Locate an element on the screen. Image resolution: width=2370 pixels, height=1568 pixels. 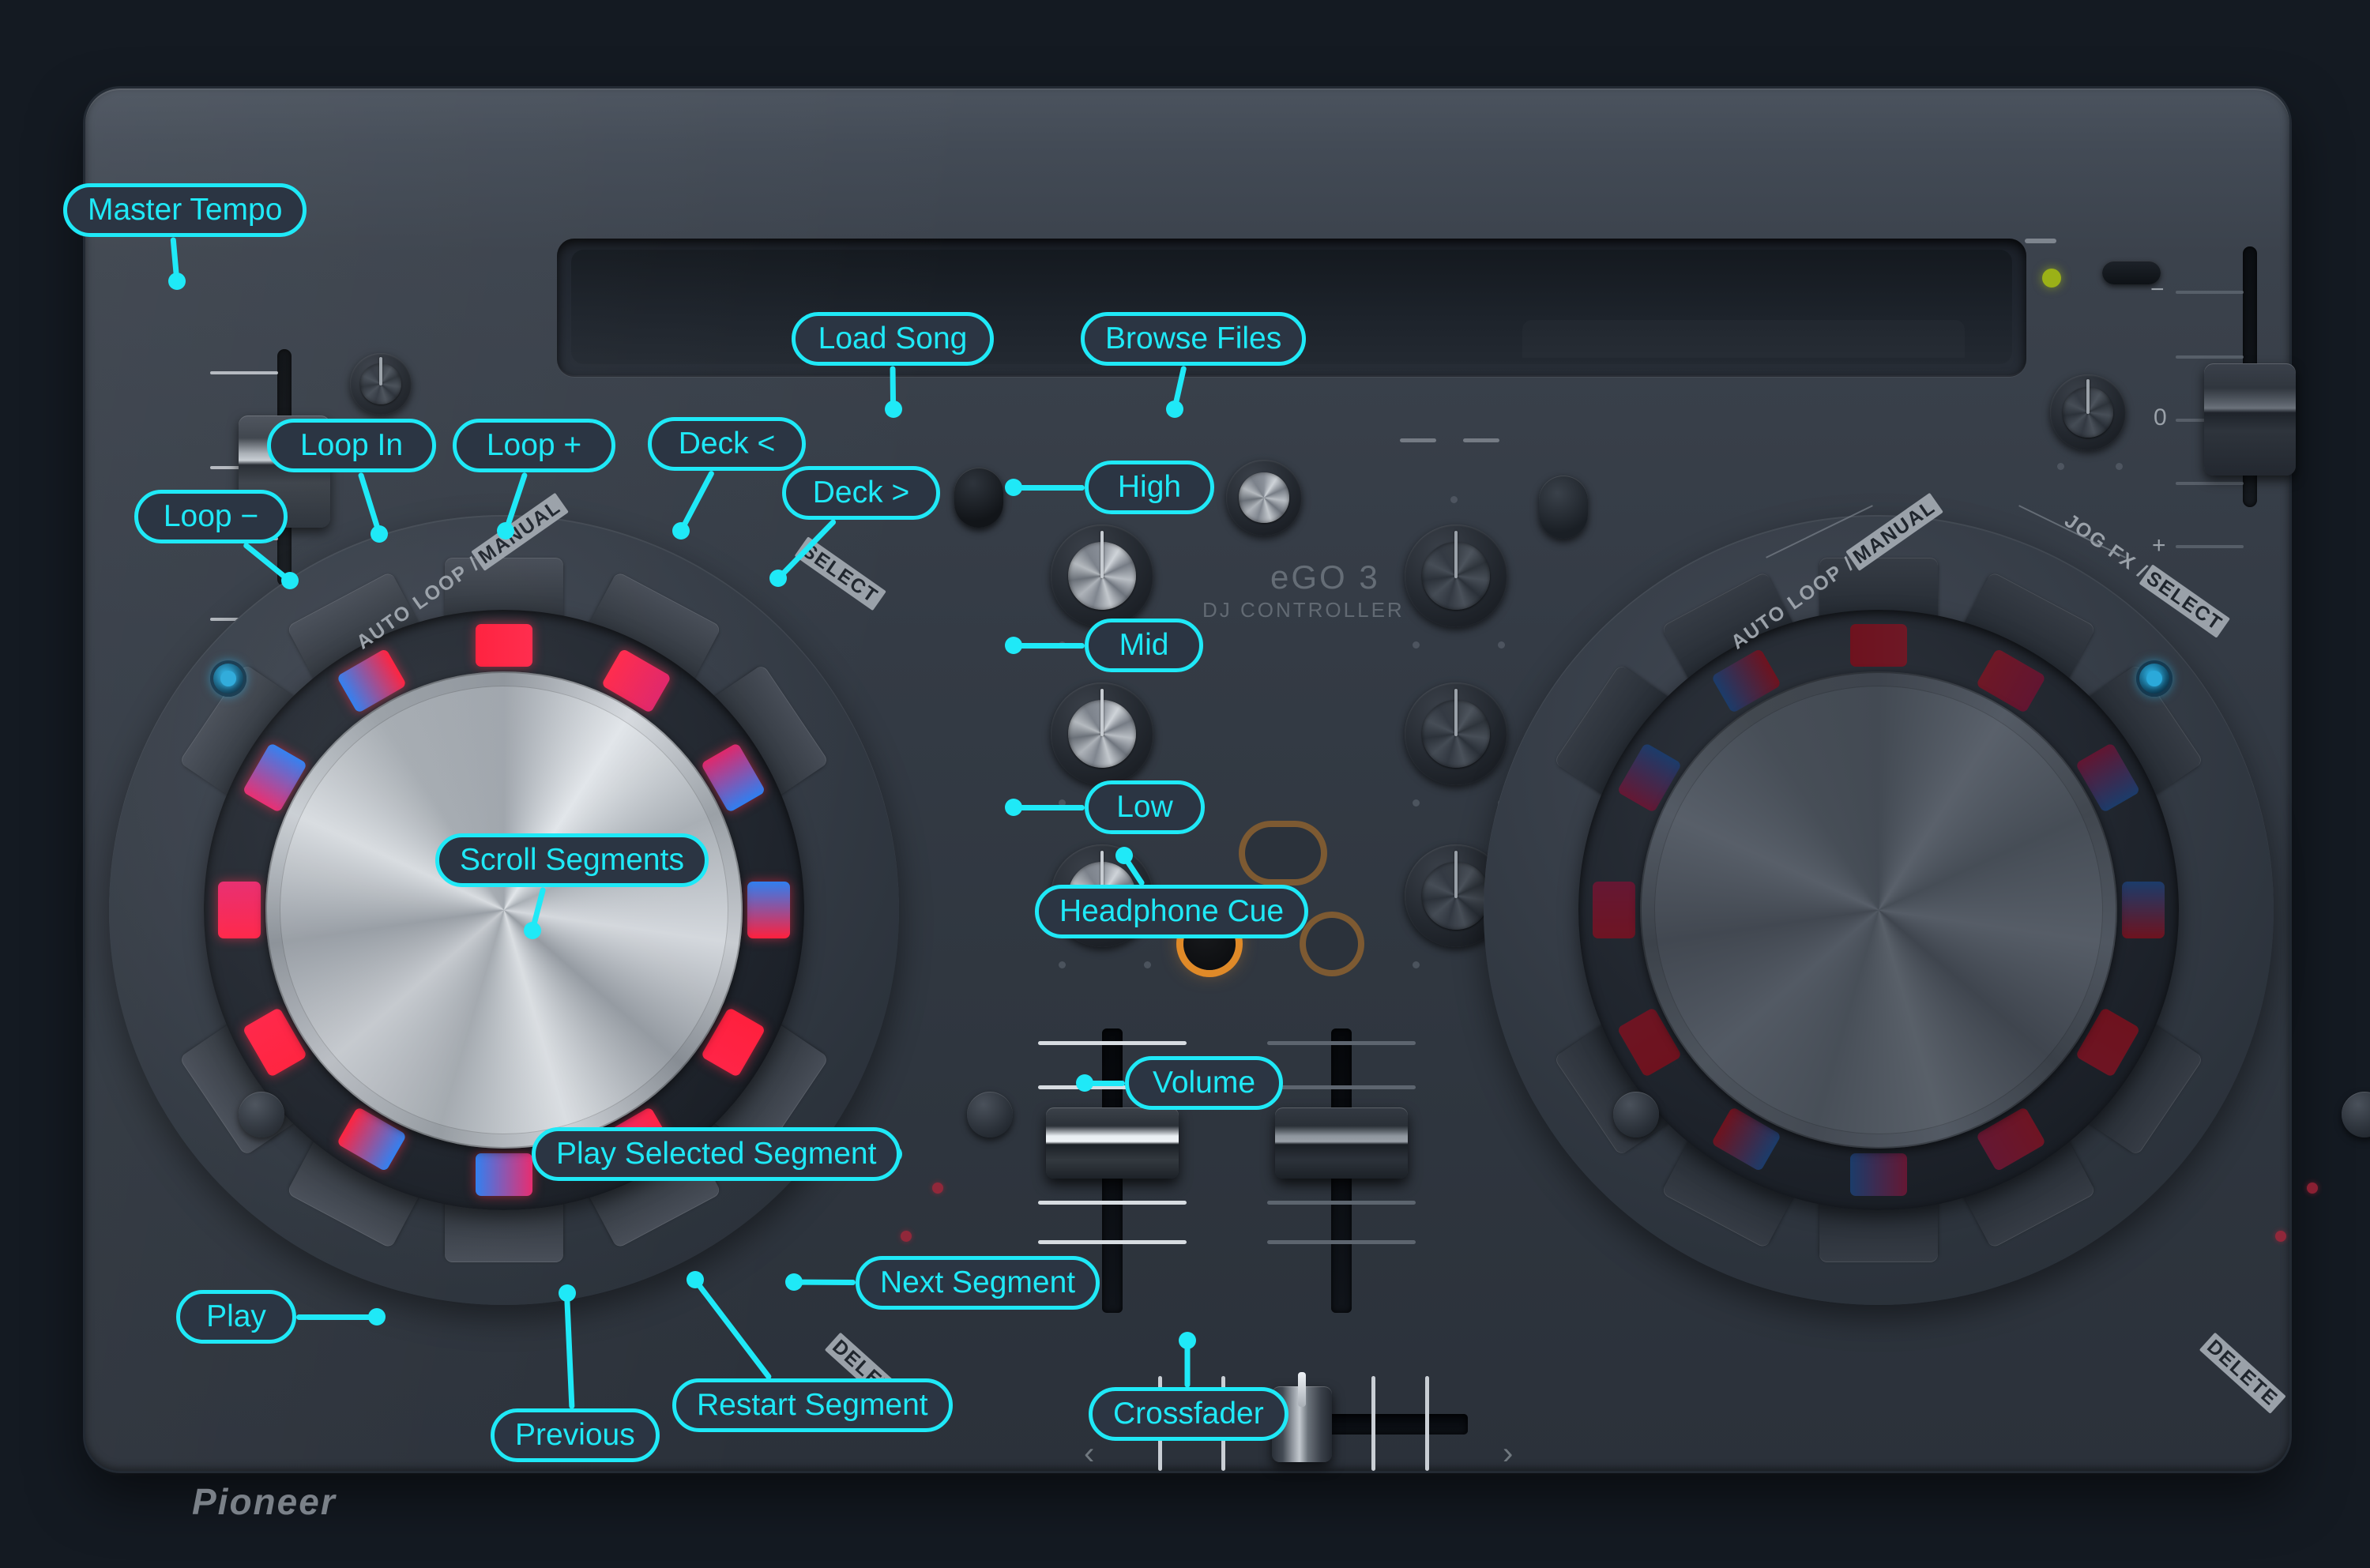
right-jog-outer is located at coordinates (1879, 910).